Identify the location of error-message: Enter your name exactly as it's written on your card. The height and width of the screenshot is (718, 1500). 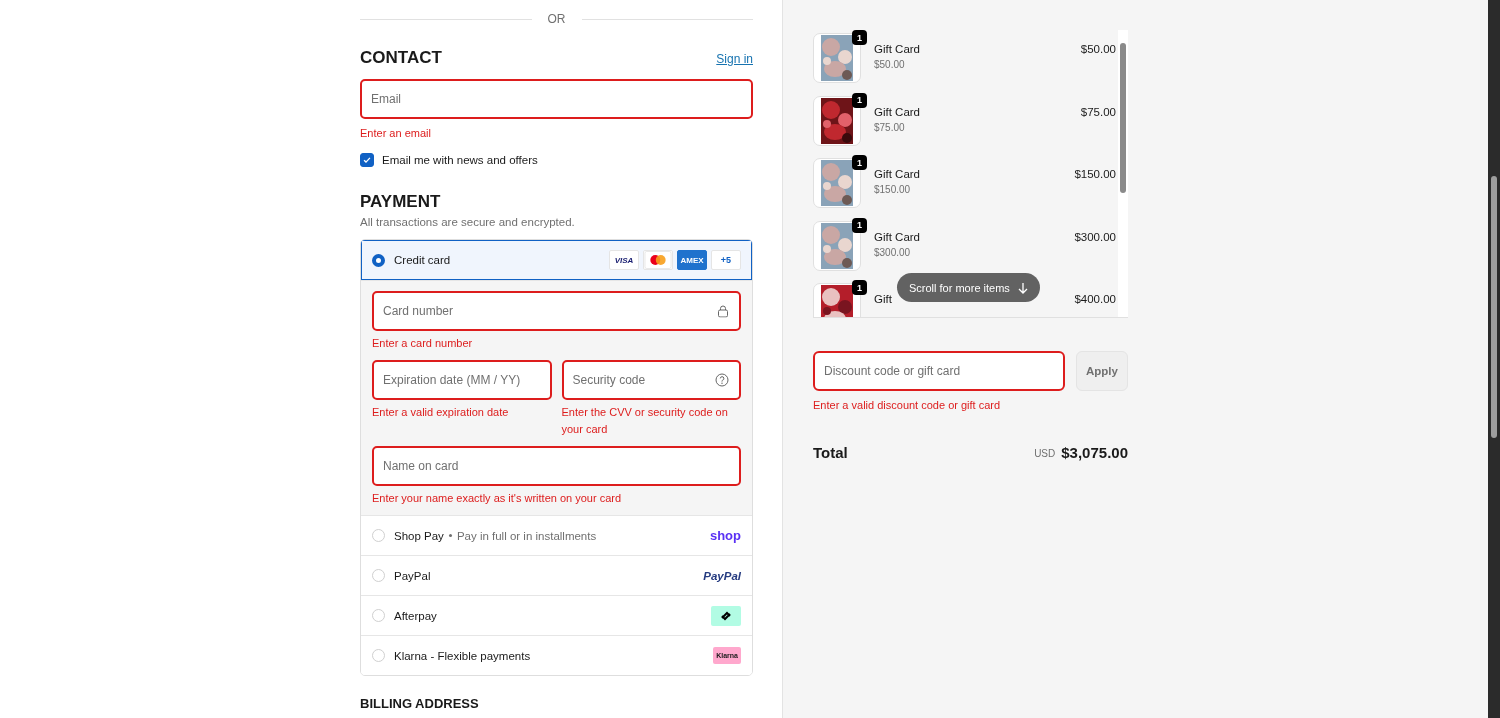
(497, 498).